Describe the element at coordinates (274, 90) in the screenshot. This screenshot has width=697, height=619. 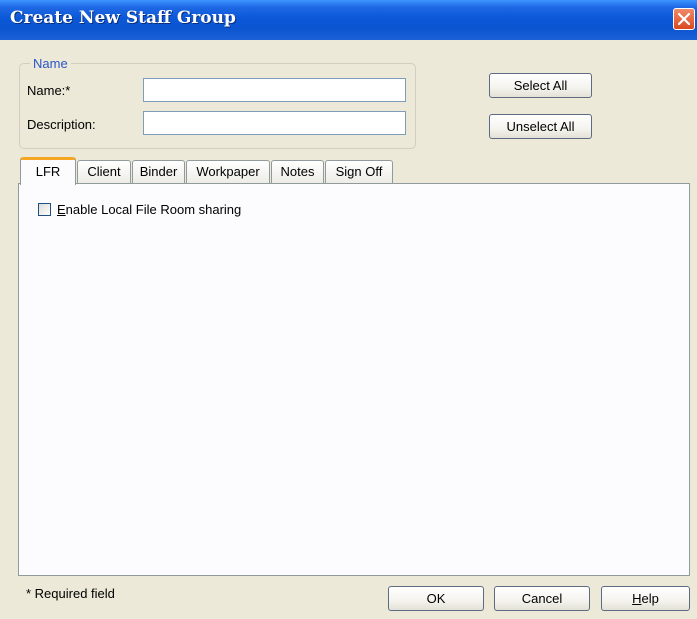
I see `name-input` at that location.